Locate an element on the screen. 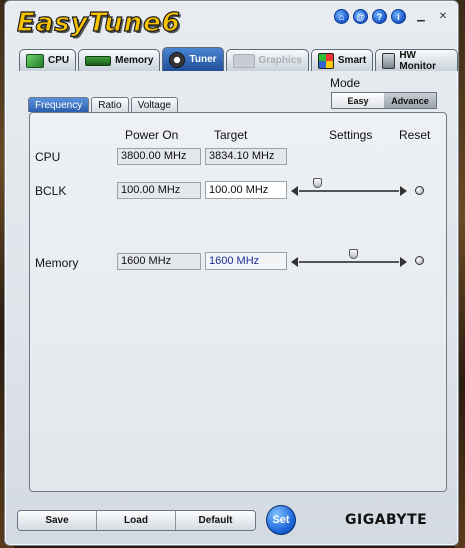  tab-cpu: CPU is located at coordinates (48, 60).